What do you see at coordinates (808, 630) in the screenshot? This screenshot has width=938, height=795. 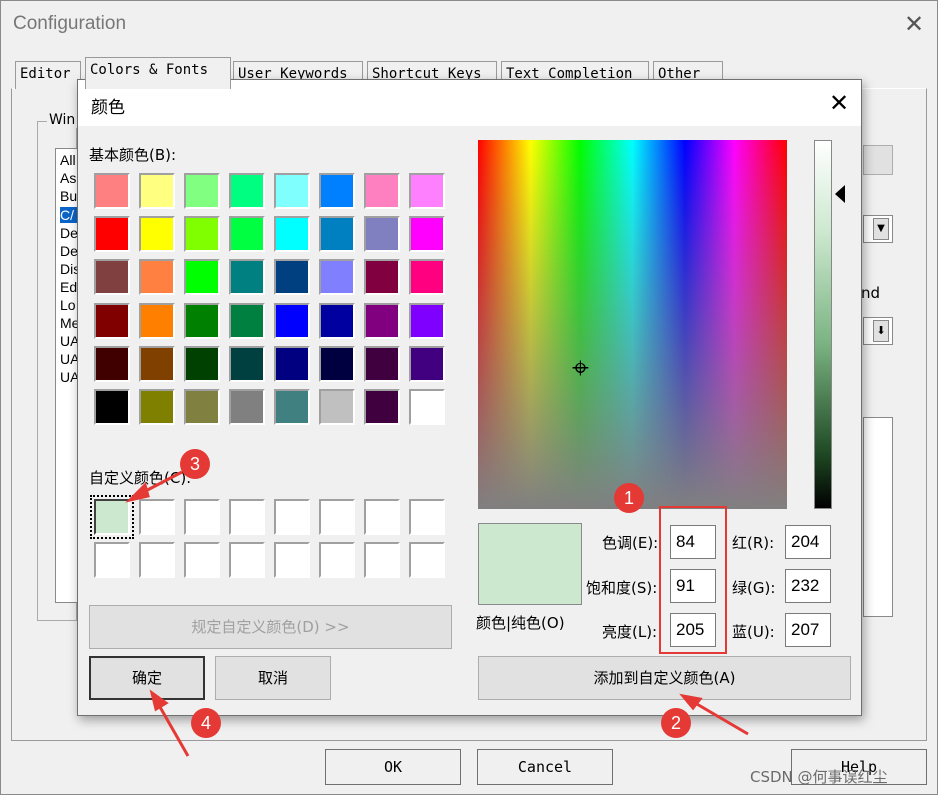 I see `blue-input: 207` at bounding box center [808, 630].